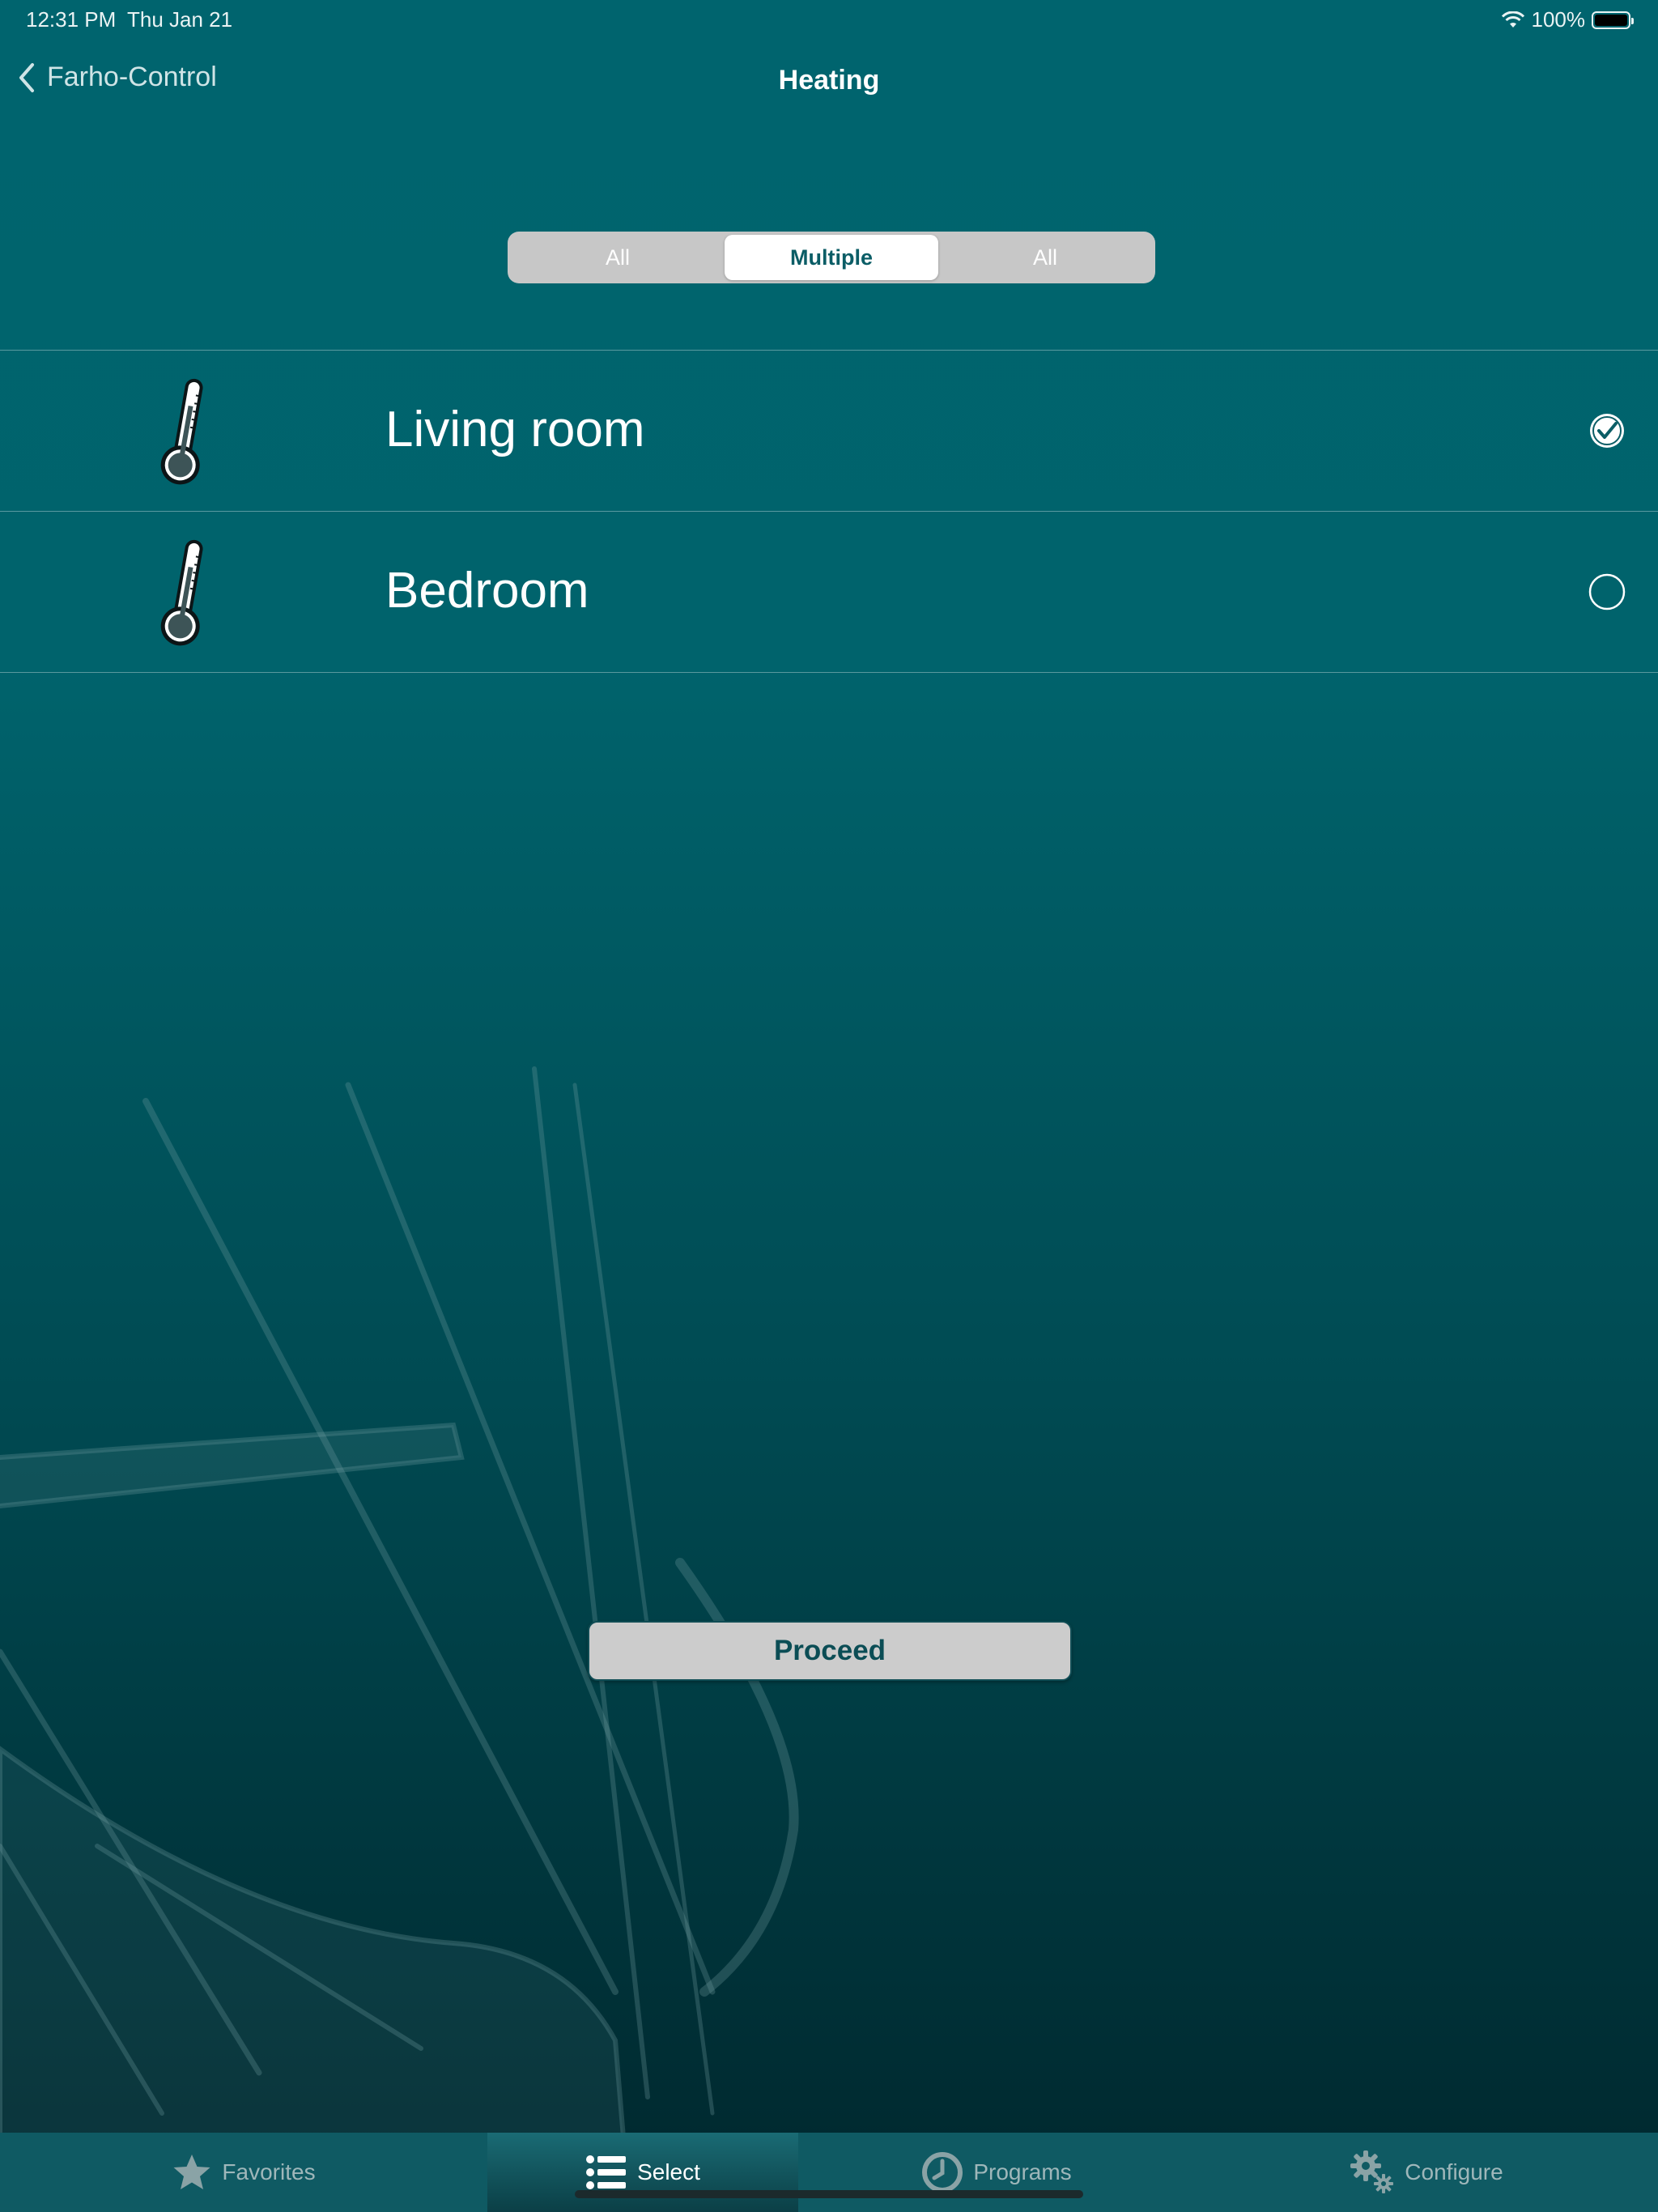 The width and height of the screenshot is (1658, 2212). What do you see at coordinates (829, 593) in the screenshot?
I see `room-row-bedroom: Bedroom` at bounding box center [829, 593].